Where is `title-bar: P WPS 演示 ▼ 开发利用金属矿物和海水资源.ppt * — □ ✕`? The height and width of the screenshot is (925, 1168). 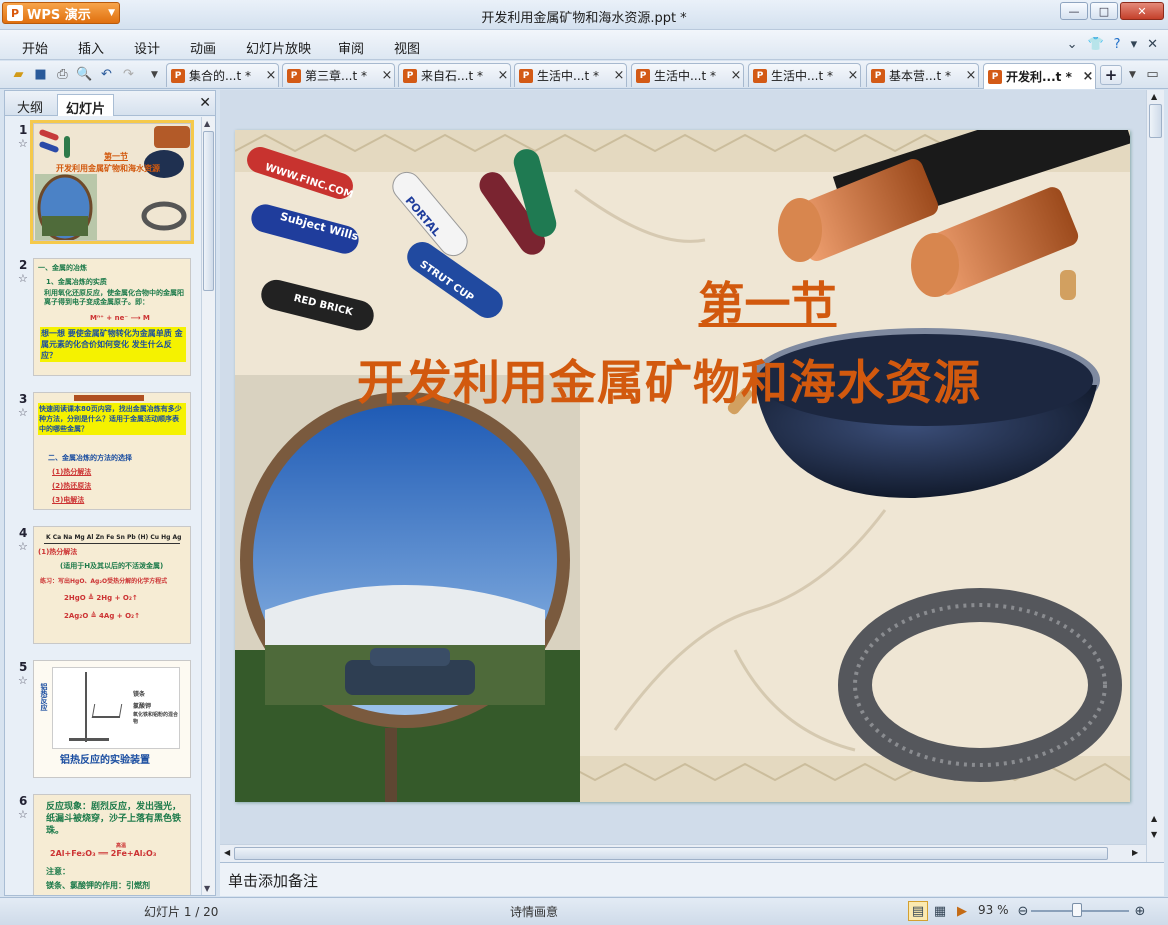
title-bar: P WPS 演示 ▼ 开发利用金属矿物和海水资源.ppt * — □ ✕ is located at coordinates (584, 15).